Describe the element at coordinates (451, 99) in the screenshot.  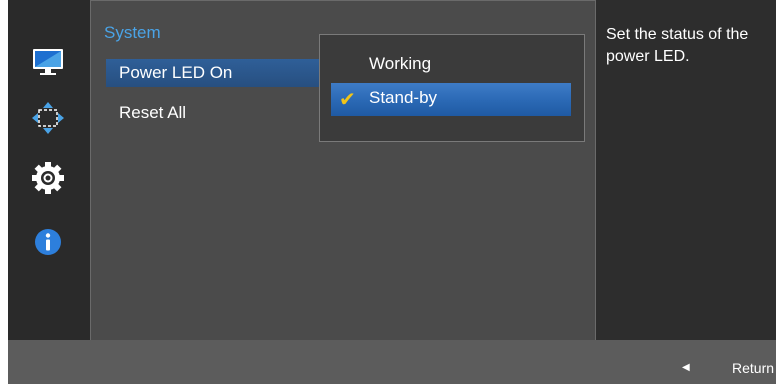
I see `option-stand-by: ✔ Stand-by` at that location.